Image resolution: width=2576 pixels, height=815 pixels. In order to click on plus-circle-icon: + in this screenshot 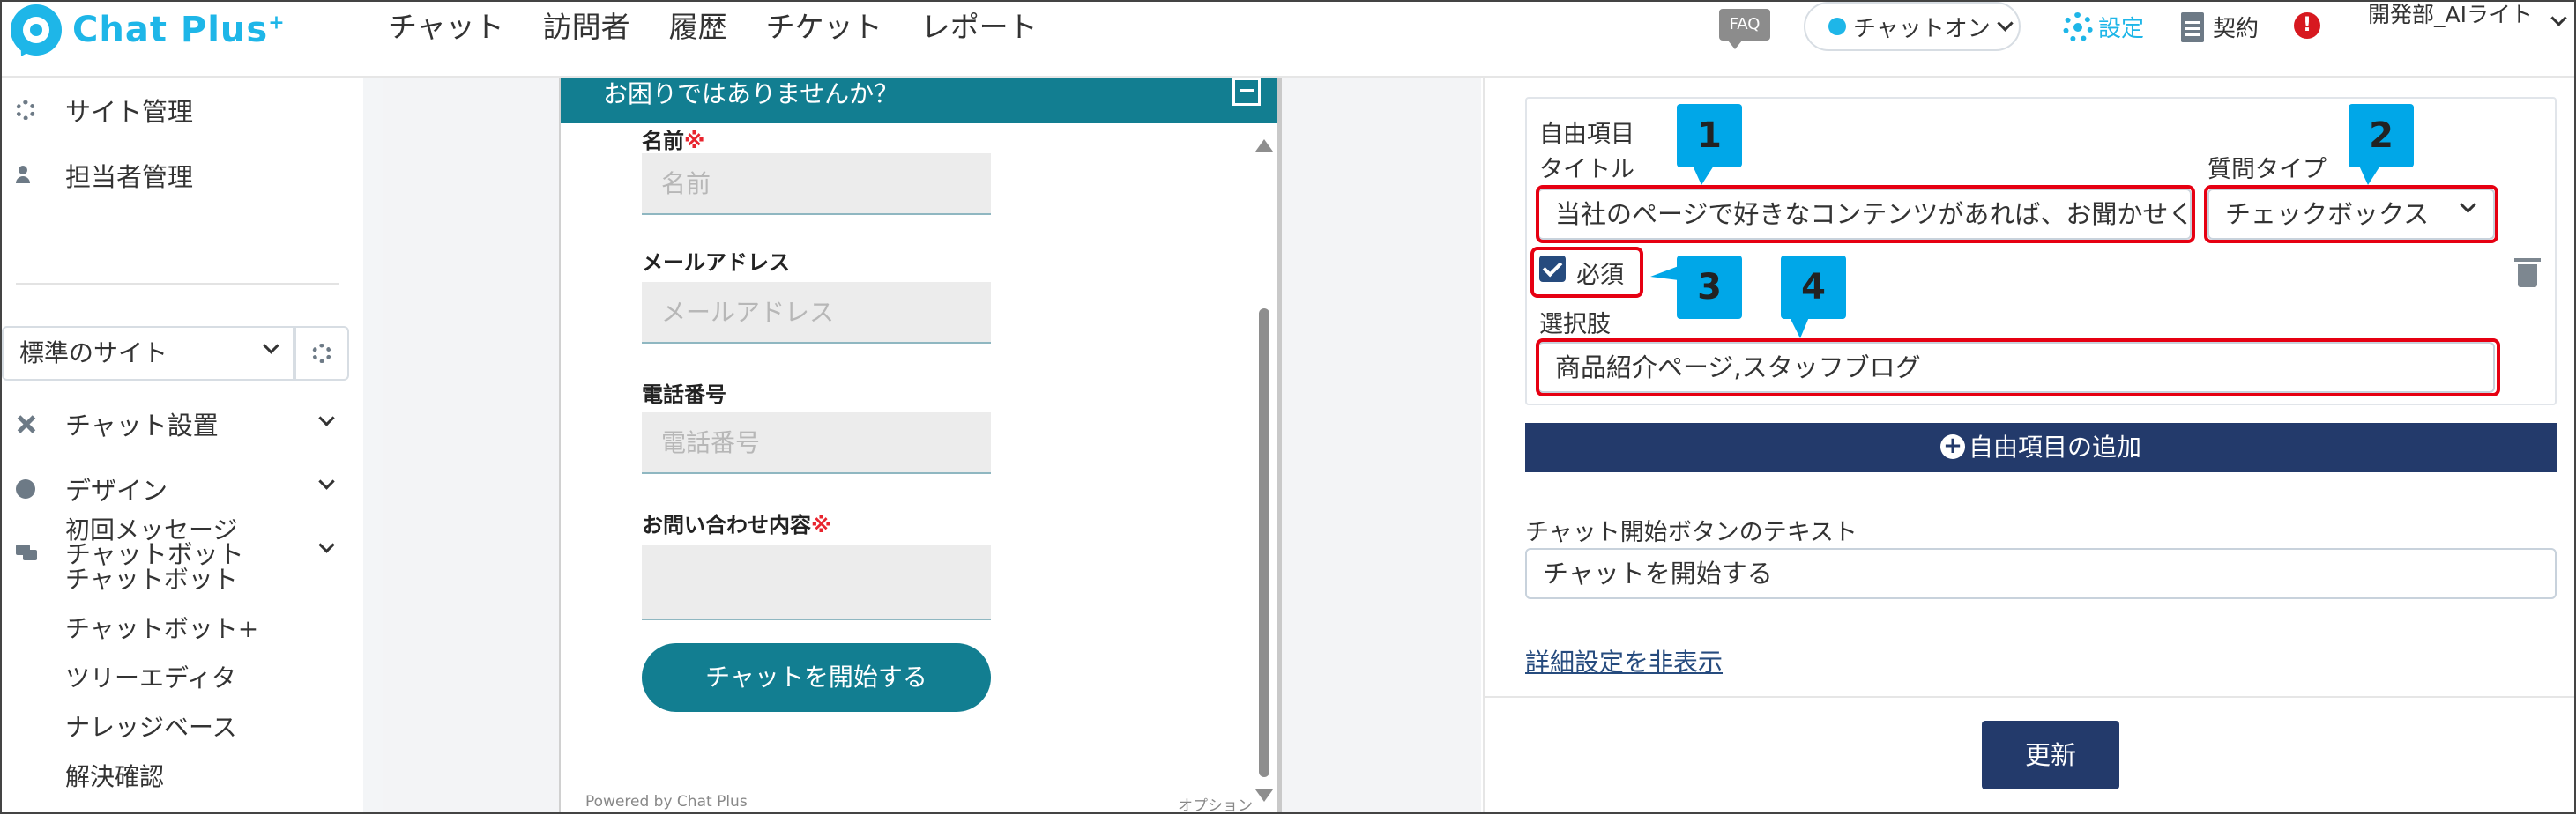, I will do `click(1952, 447)`.